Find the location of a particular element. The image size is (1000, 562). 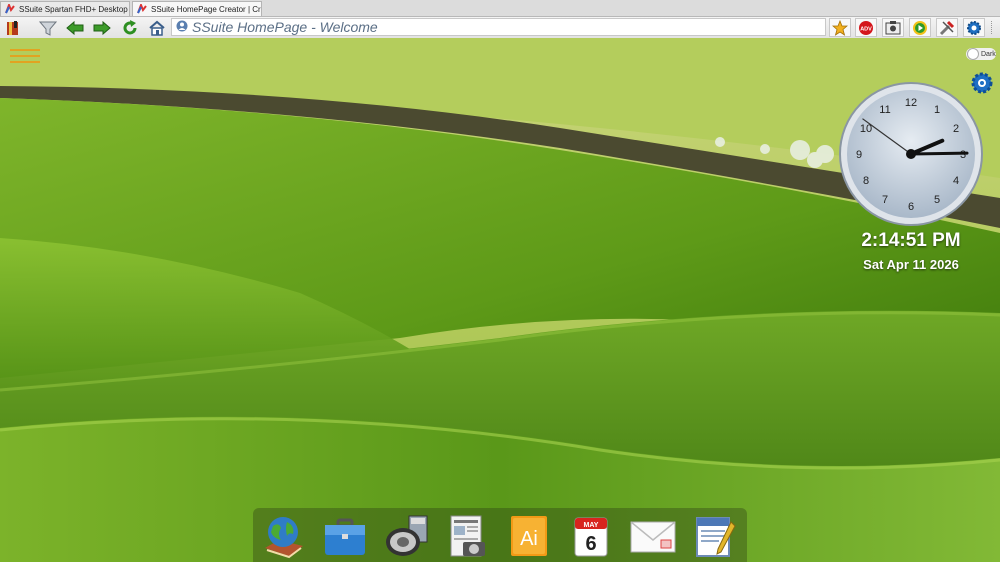

adv-label: ADV is located at coordinates (866, 29).